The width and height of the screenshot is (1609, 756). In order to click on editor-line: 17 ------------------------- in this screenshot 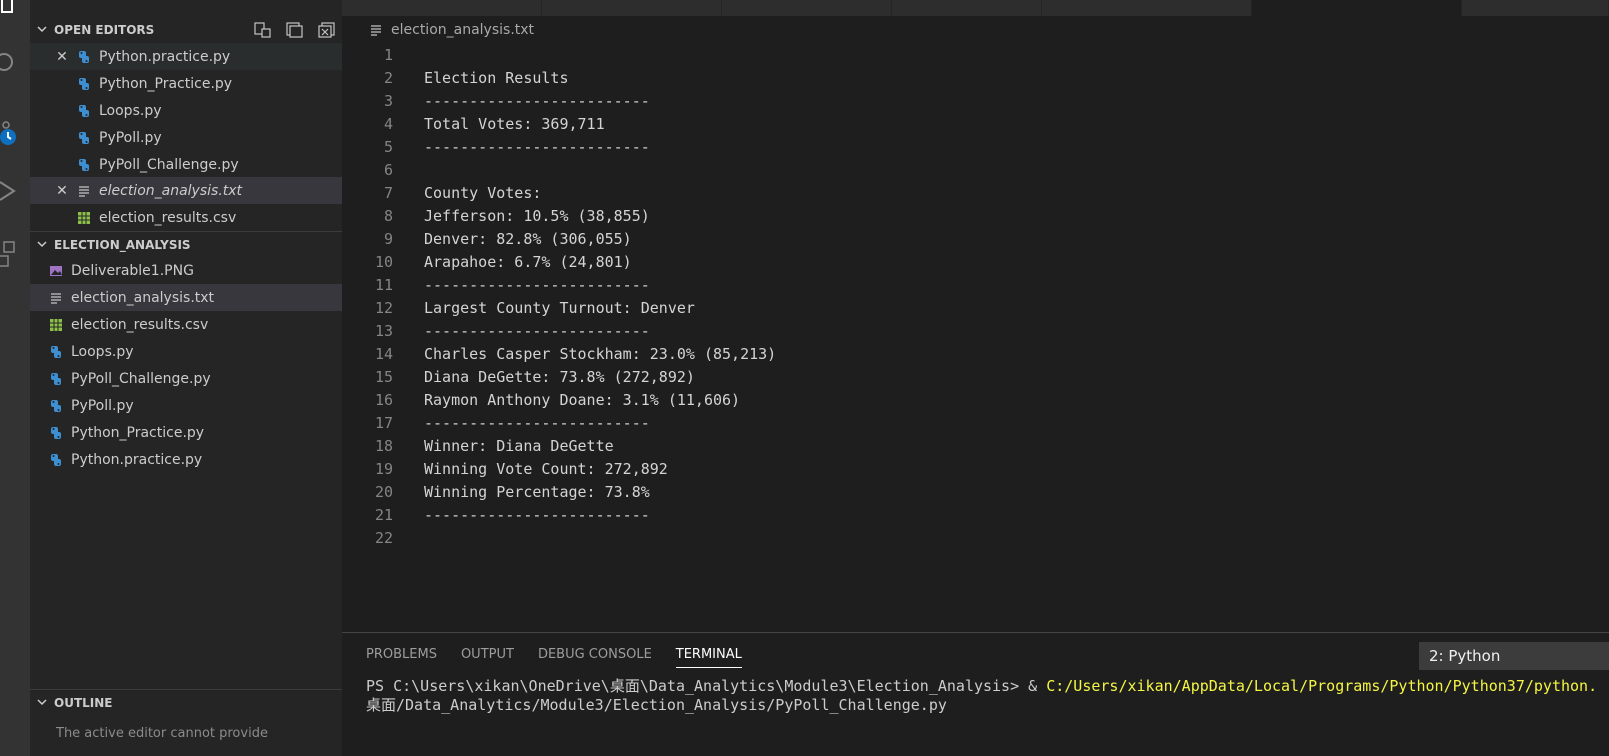, I will do `click(512, 422)`.